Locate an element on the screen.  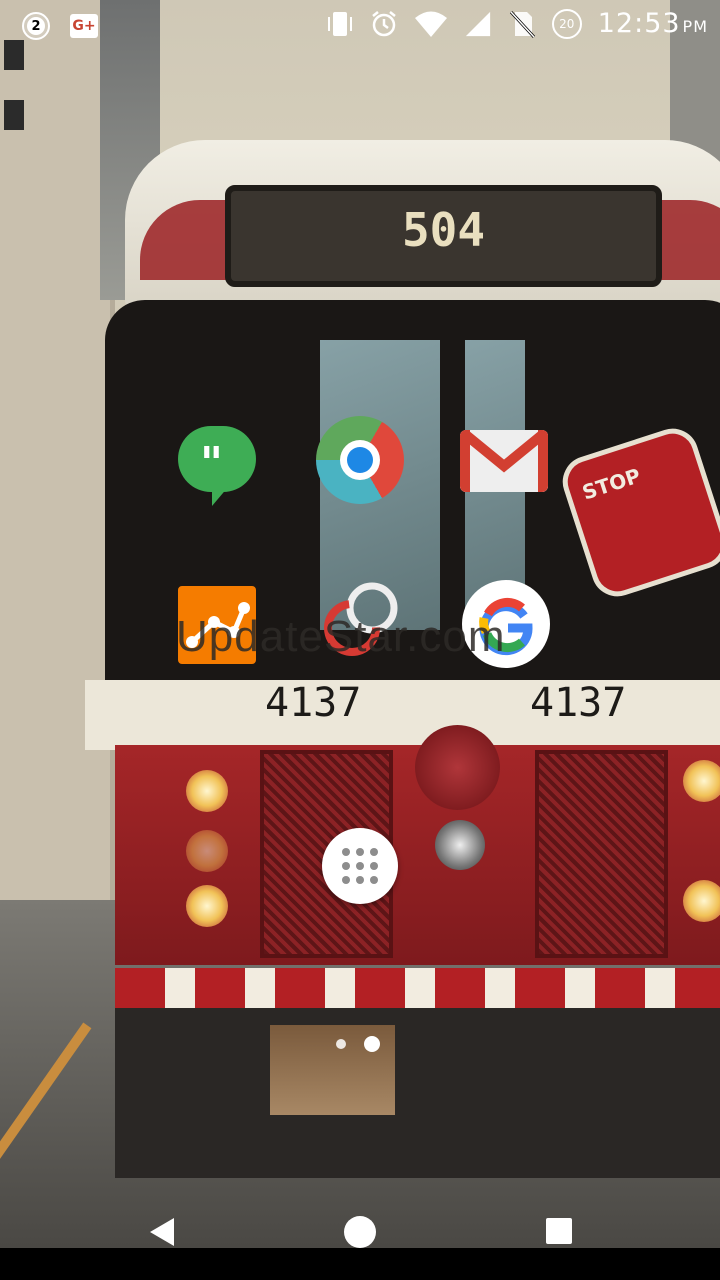
front-bell is located at coordinates (457, 767).